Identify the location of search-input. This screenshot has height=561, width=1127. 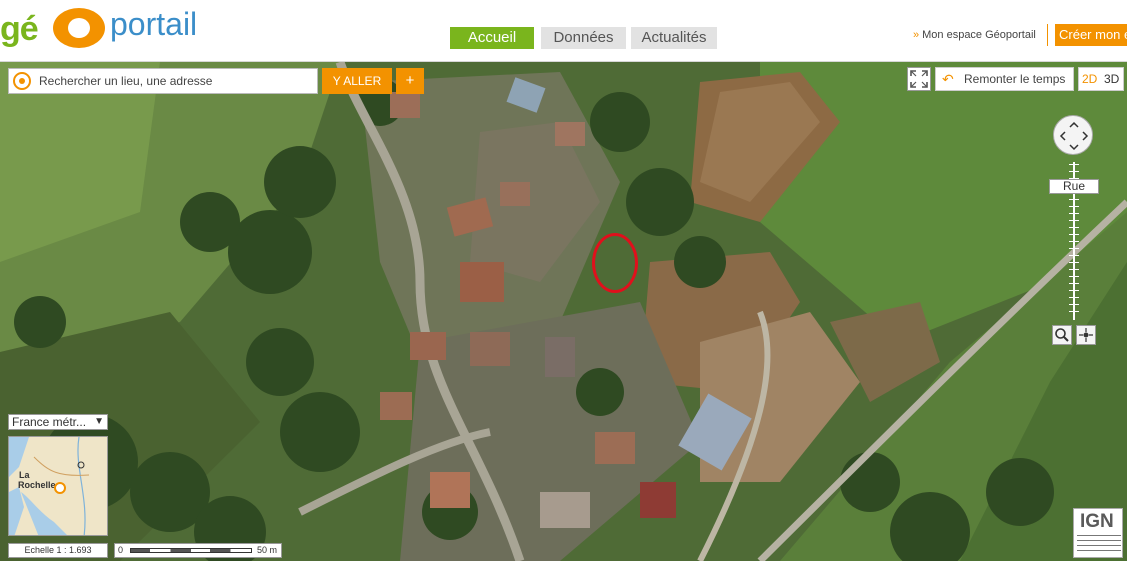
(177, 81).